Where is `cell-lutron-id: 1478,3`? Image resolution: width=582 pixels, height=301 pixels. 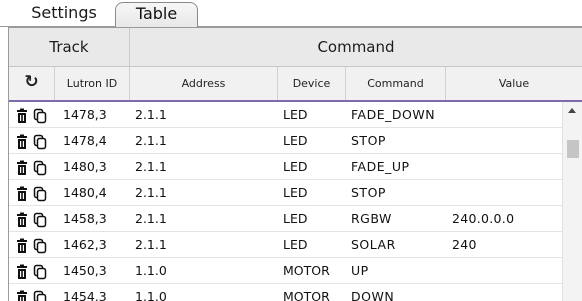
cell-lutron-id: 1478,3 is located at coordinates (85, 114).